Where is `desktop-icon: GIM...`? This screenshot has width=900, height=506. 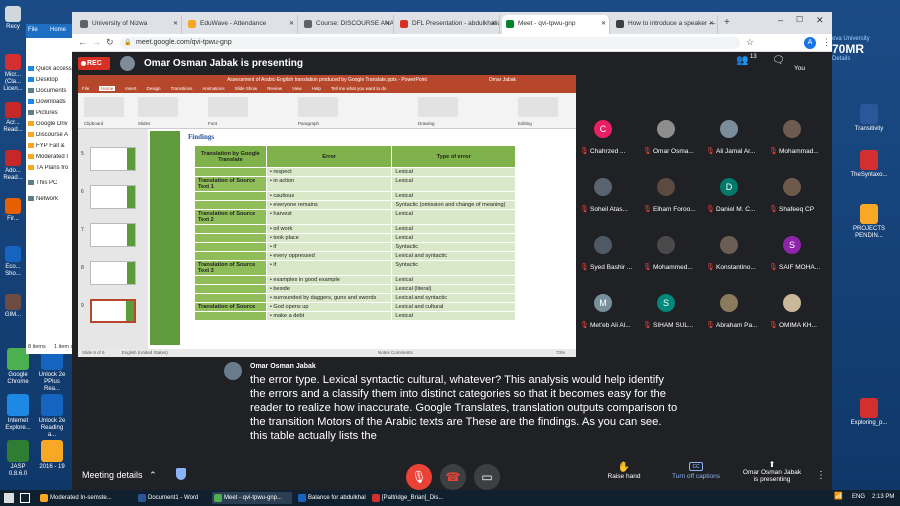
desktop-icon: GIM... is located at coordinates (13, 306).